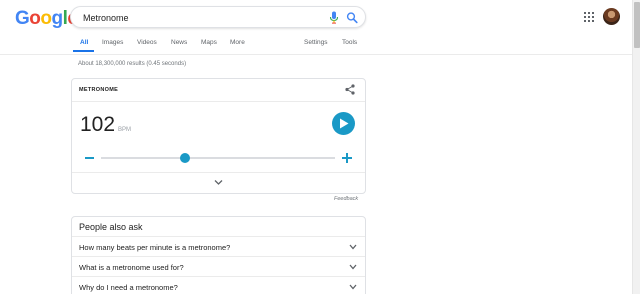 Image resolution: width=640 pixels, height=294 pixels. What do you see at coordinates (637, 25) in the screenshot?
I see `scrollbar-thumb` at bounding box center [637, 25].